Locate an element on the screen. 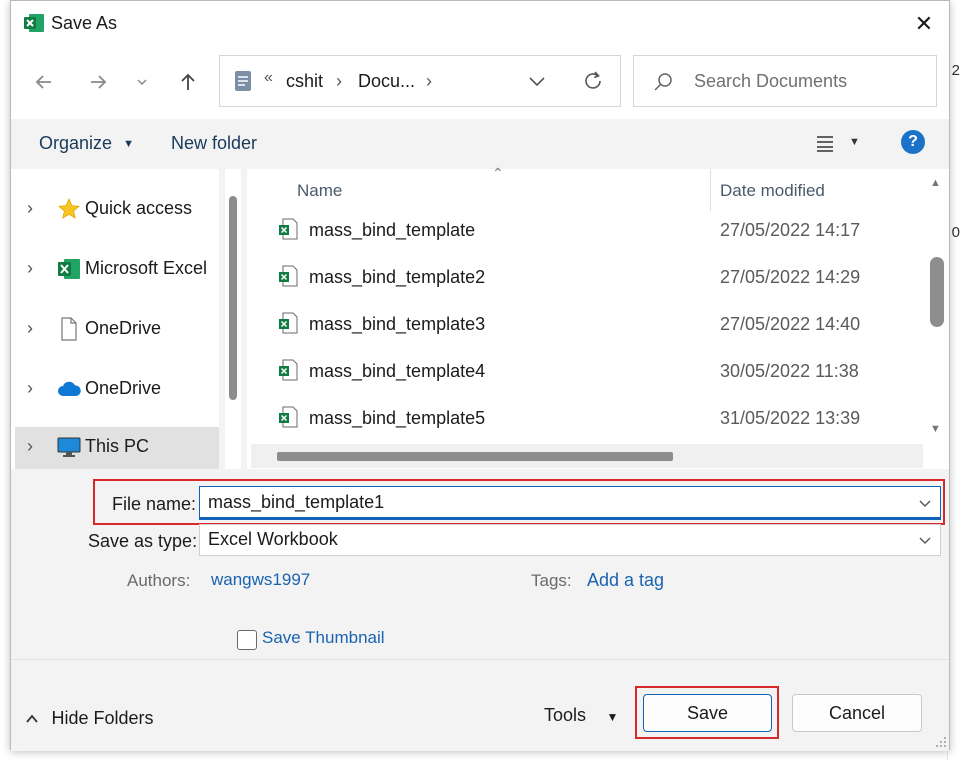 Image resolution: width=960 pixels, height=760 pixels. title-bar: Save As ✕ is located at coordinates (480, 23).